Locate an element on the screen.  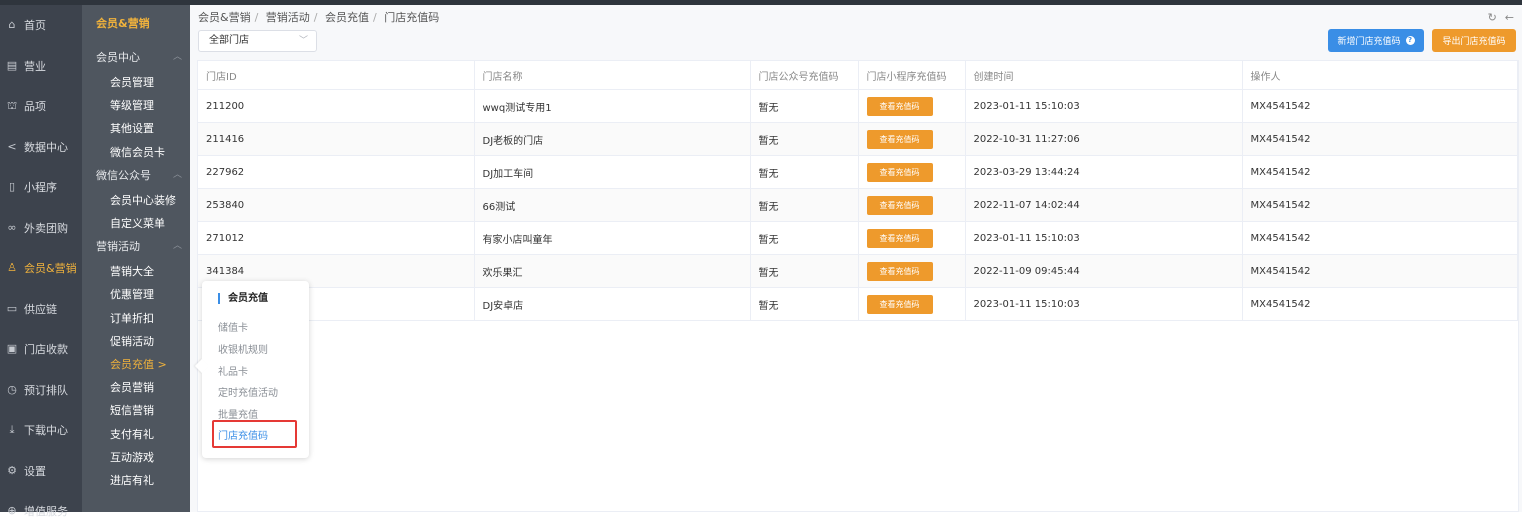
popup-menu-item: 定时充值活动 is located at coordinates (248, 391).